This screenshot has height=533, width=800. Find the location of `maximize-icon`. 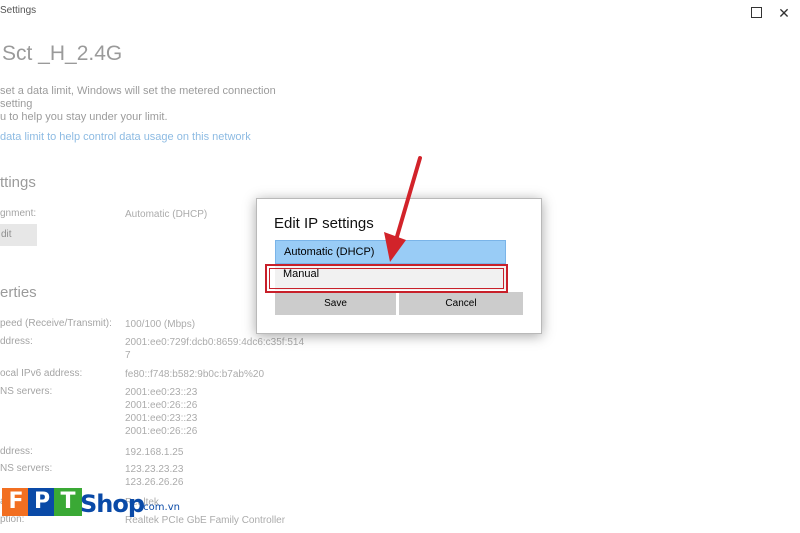

maximize-icon is located at coordinates (756, 12).